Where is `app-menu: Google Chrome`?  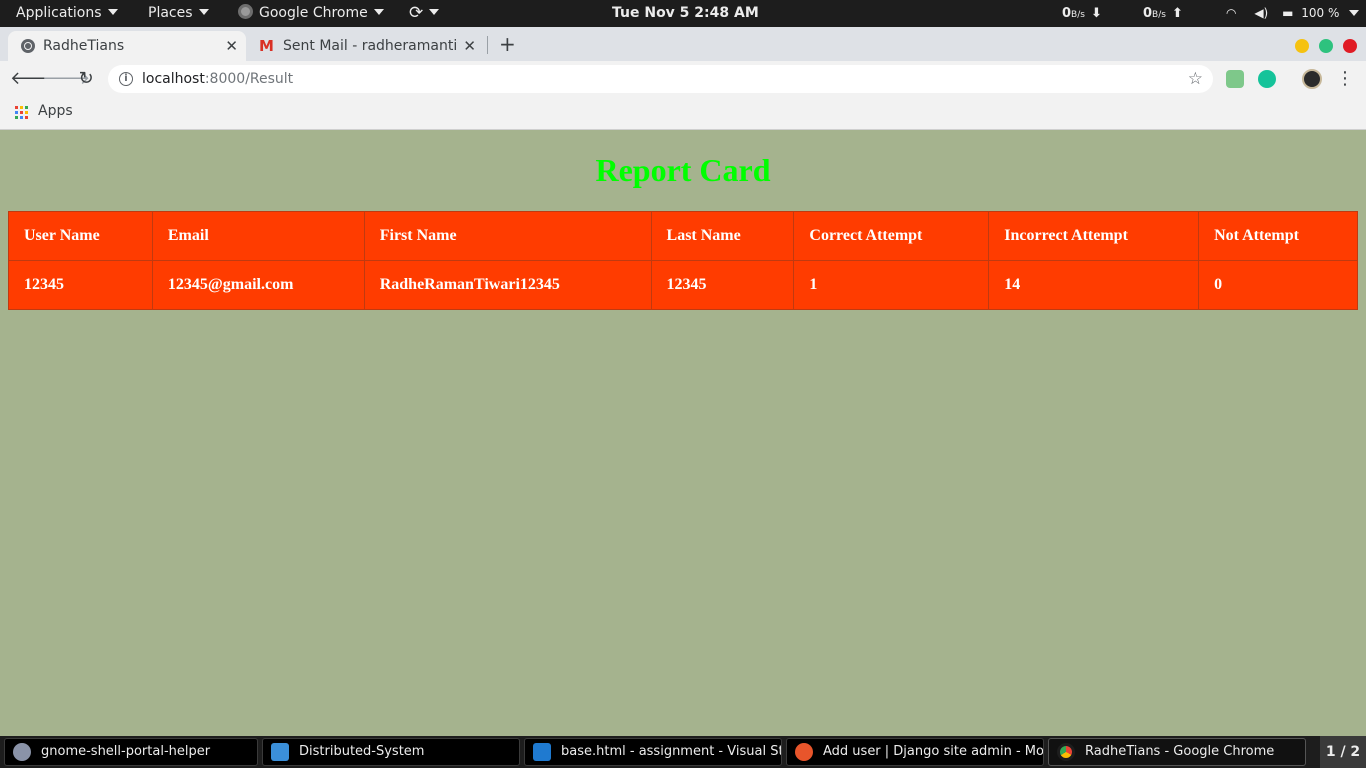
app-menu: Google Chrome is located at coordinates (311, 13).